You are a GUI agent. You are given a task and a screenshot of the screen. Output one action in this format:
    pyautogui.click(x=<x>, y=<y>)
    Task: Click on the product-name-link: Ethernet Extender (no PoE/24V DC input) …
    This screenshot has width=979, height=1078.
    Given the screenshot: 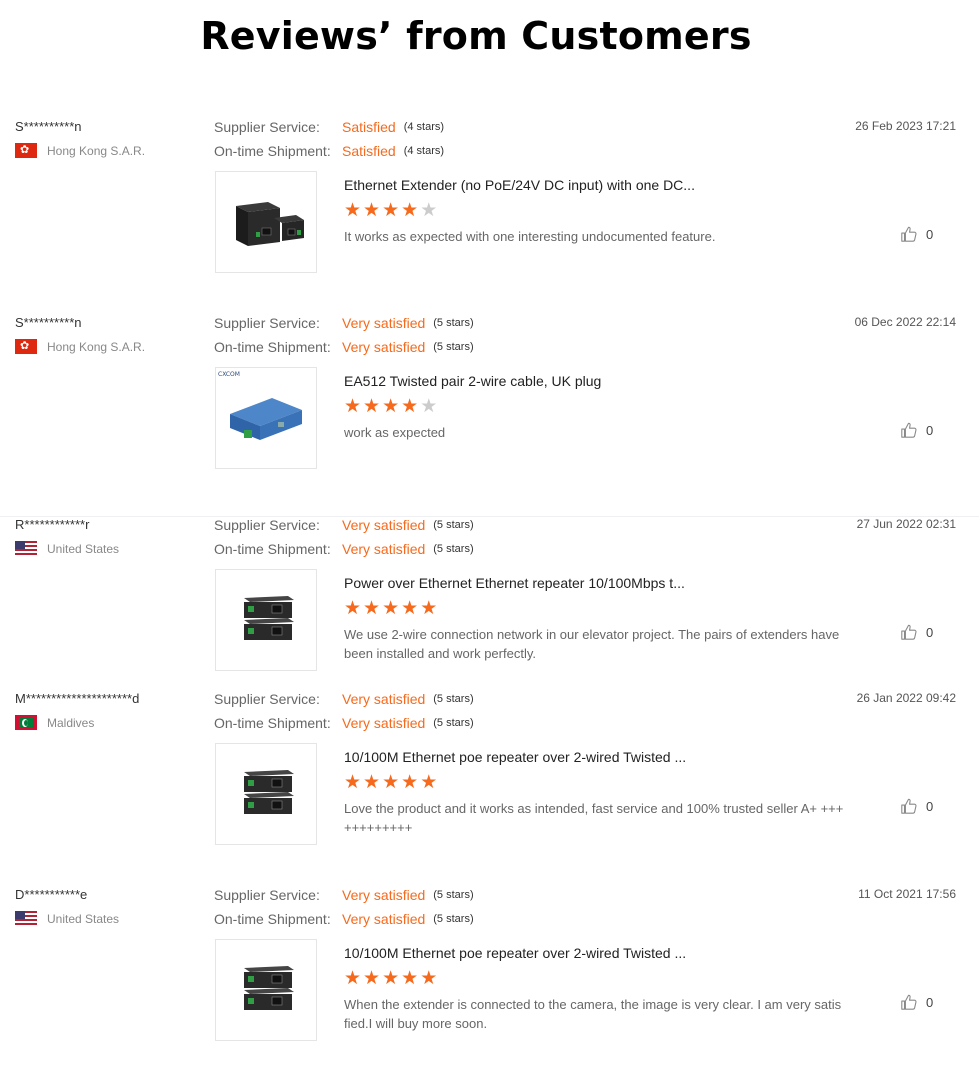 What is the action you would take?
    pyautogui.click(x=519, y=185)
    